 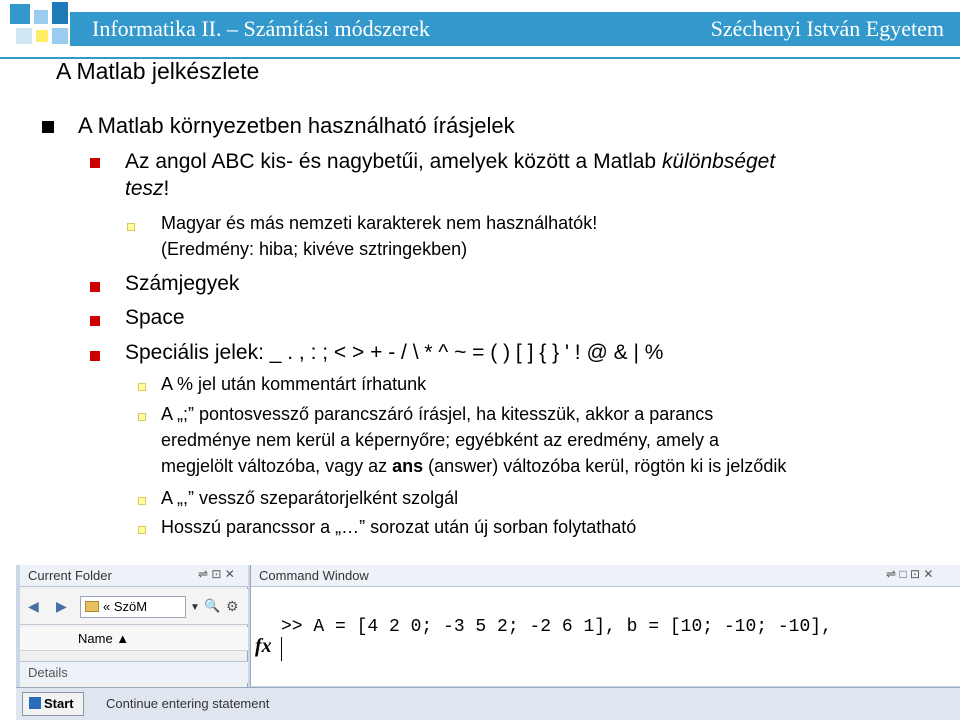 I want to click on command-window-title: Command Window, so click(x=605, y=576).